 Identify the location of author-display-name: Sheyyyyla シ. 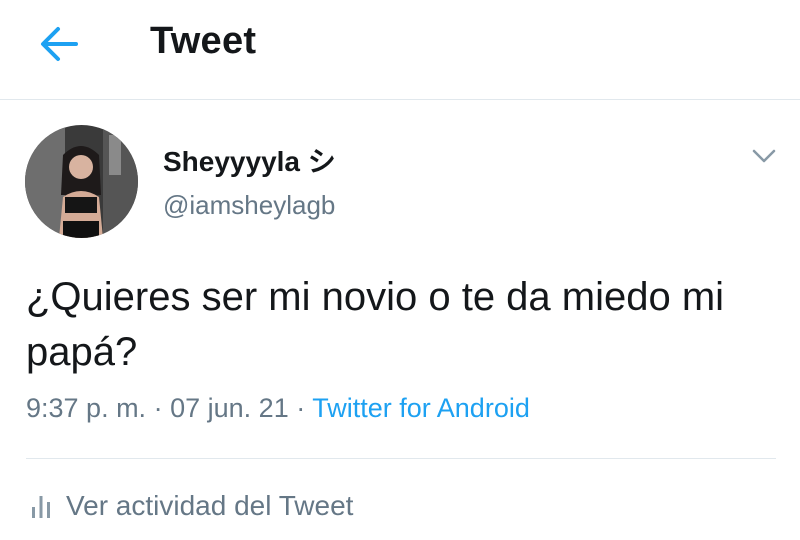
(249, 160).